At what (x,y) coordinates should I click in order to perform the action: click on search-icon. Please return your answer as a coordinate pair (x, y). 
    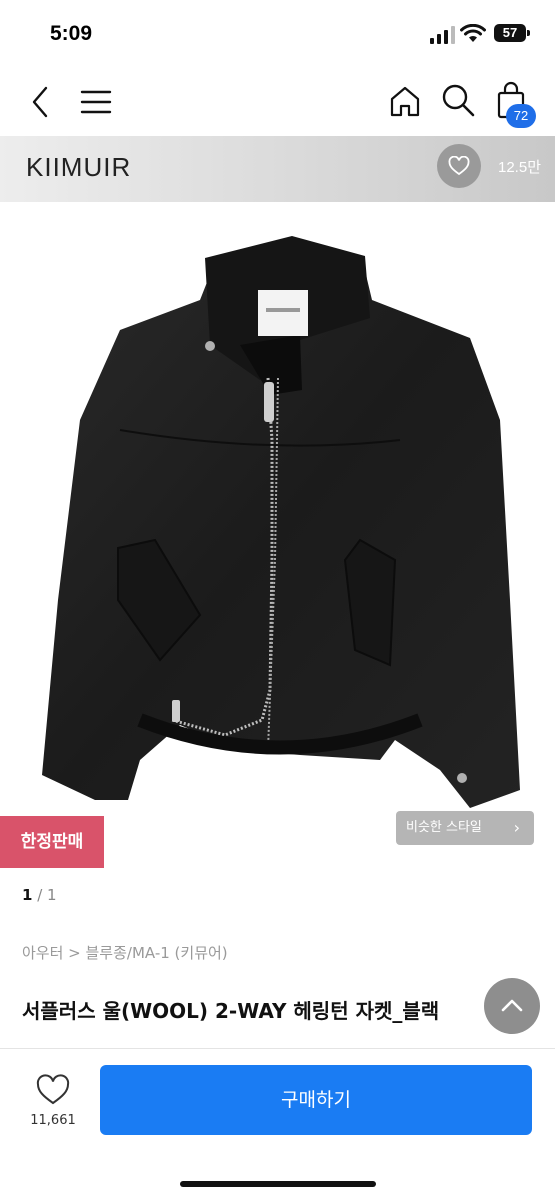
    Looking at the image, I should click on (458, 100).